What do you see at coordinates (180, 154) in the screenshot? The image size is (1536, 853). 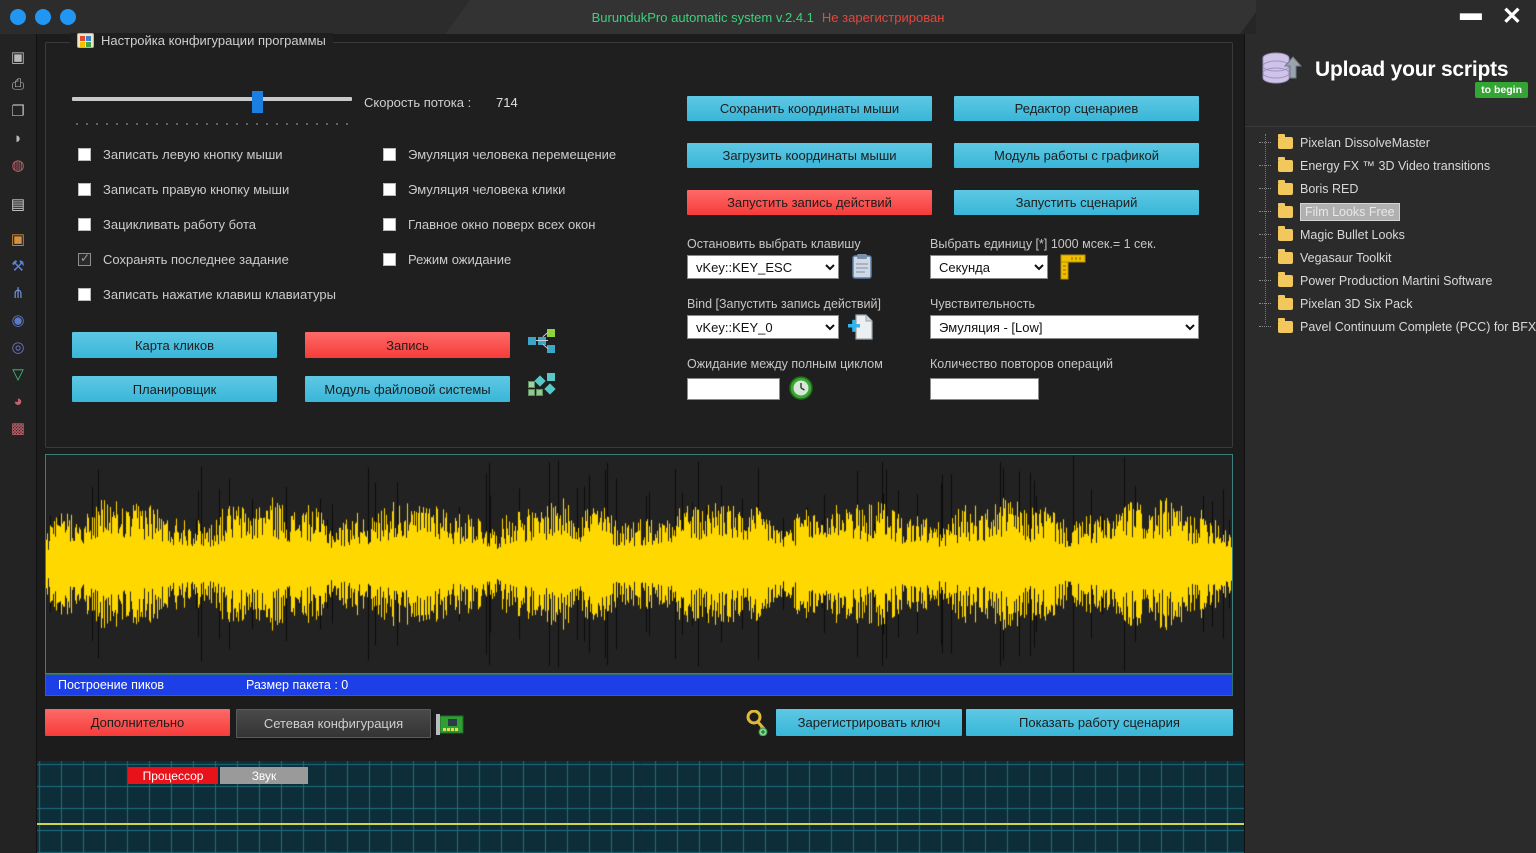 I see `checkbox-left-0: Записать левую кнопку мыши` at bounding box center [180, 154].